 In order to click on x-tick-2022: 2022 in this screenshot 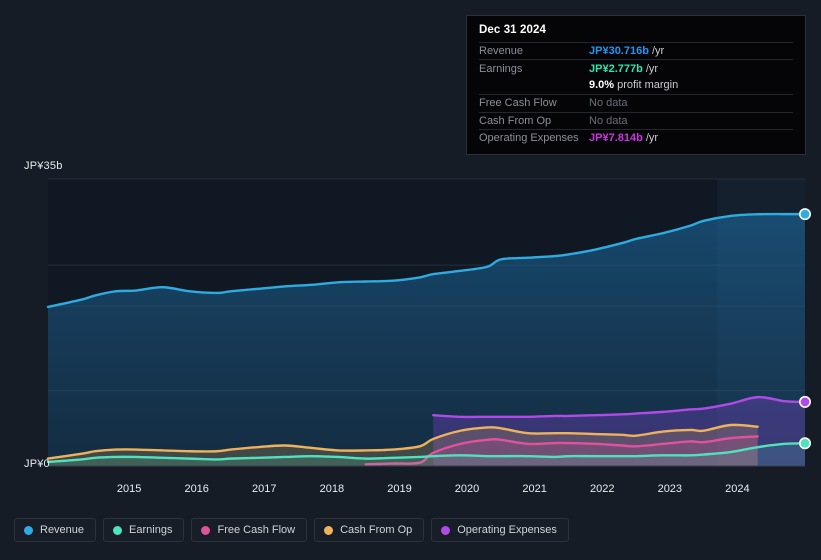, I will do `click(602, 489)`.